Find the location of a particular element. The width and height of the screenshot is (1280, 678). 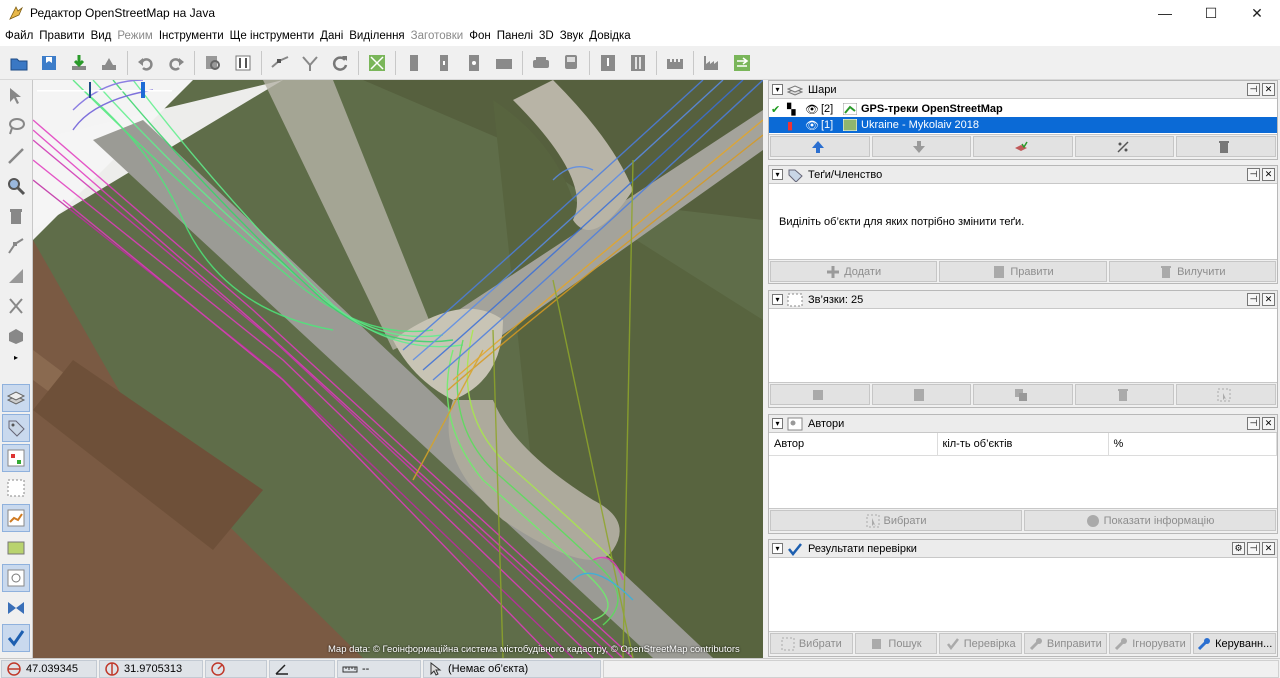

preset-1-button is located at coordinates (414, 63).